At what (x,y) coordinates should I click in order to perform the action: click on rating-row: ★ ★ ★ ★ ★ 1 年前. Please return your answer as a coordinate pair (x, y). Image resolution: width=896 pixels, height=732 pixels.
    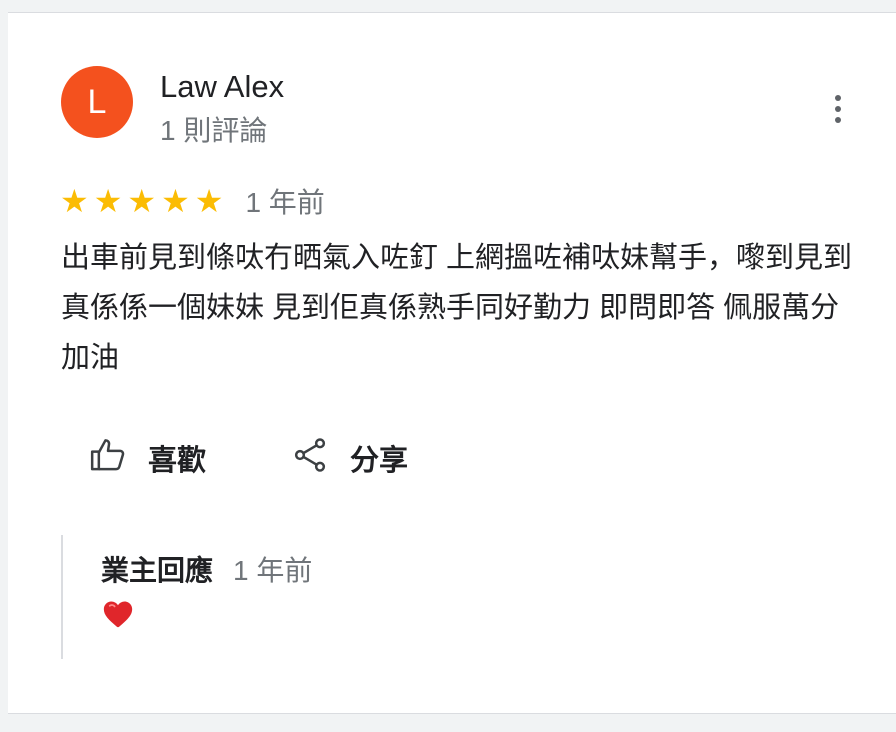
    Looking at the image, I should click on (192, 201).